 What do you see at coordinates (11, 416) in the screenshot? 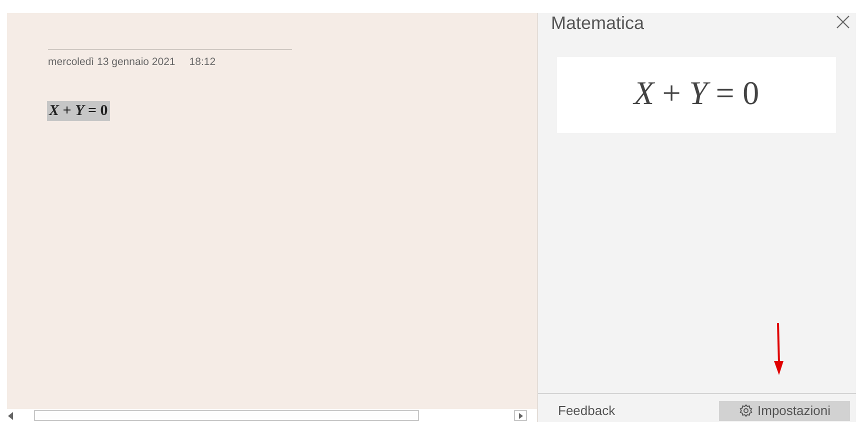
I see `scroll-left-icon` at bounding box center [11, 416].